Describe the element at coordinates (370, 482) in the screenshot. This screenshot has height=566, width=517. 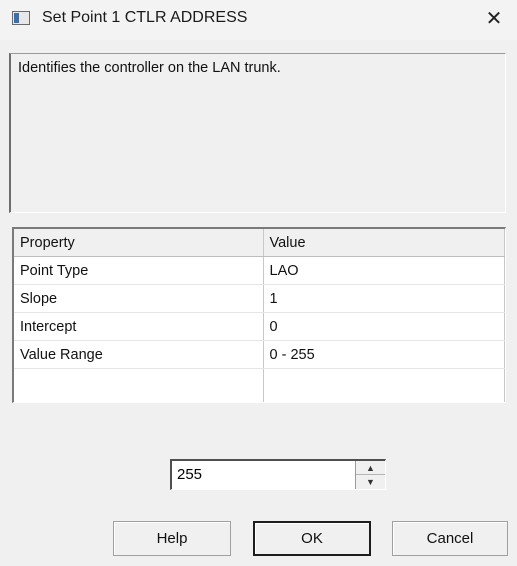
I see `spin-down-arrow-icon: ▼` at that location.